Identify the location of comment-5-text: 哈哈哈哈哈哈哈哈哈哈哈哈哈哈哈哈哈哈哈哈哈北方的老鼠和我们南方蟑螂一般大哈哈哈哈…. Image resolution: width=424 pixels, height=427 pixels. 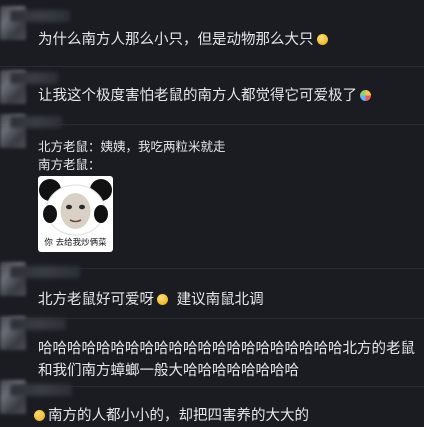
(226, 360).